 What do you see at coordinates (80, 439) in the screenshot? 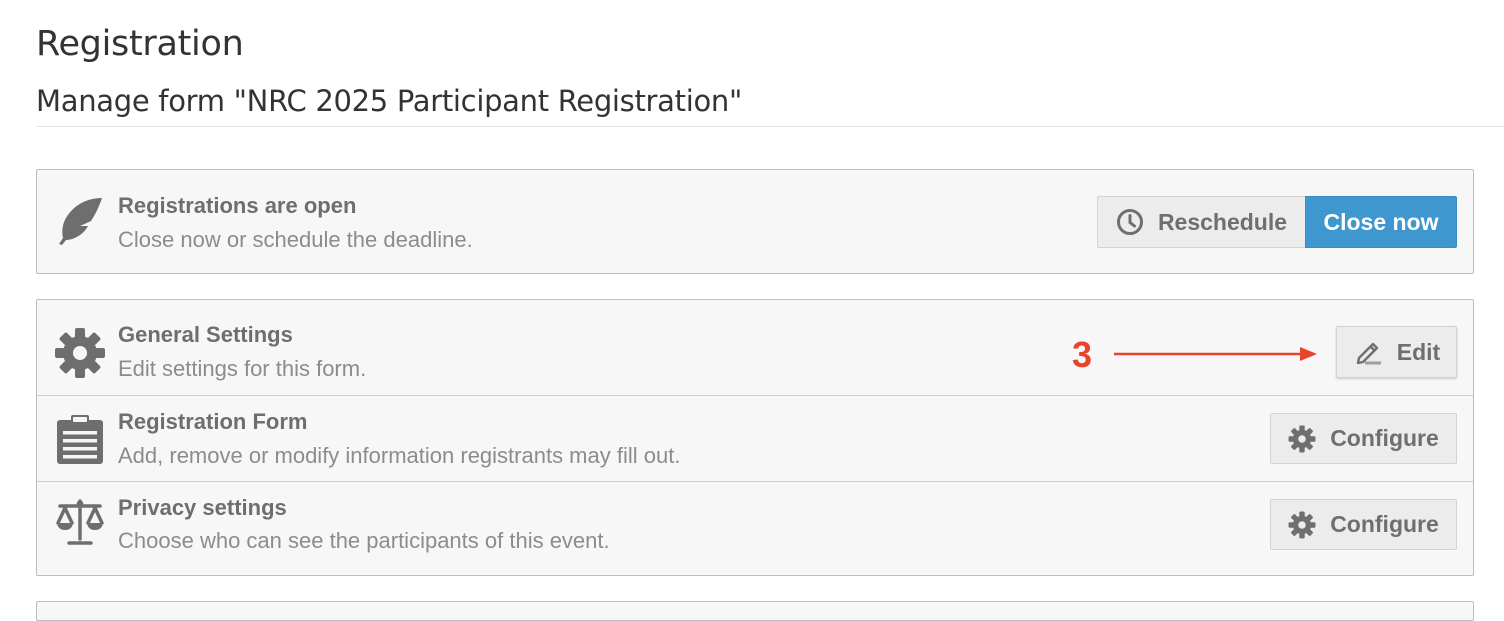
I see `clipboard-icon` at bounding box center [80, 439].